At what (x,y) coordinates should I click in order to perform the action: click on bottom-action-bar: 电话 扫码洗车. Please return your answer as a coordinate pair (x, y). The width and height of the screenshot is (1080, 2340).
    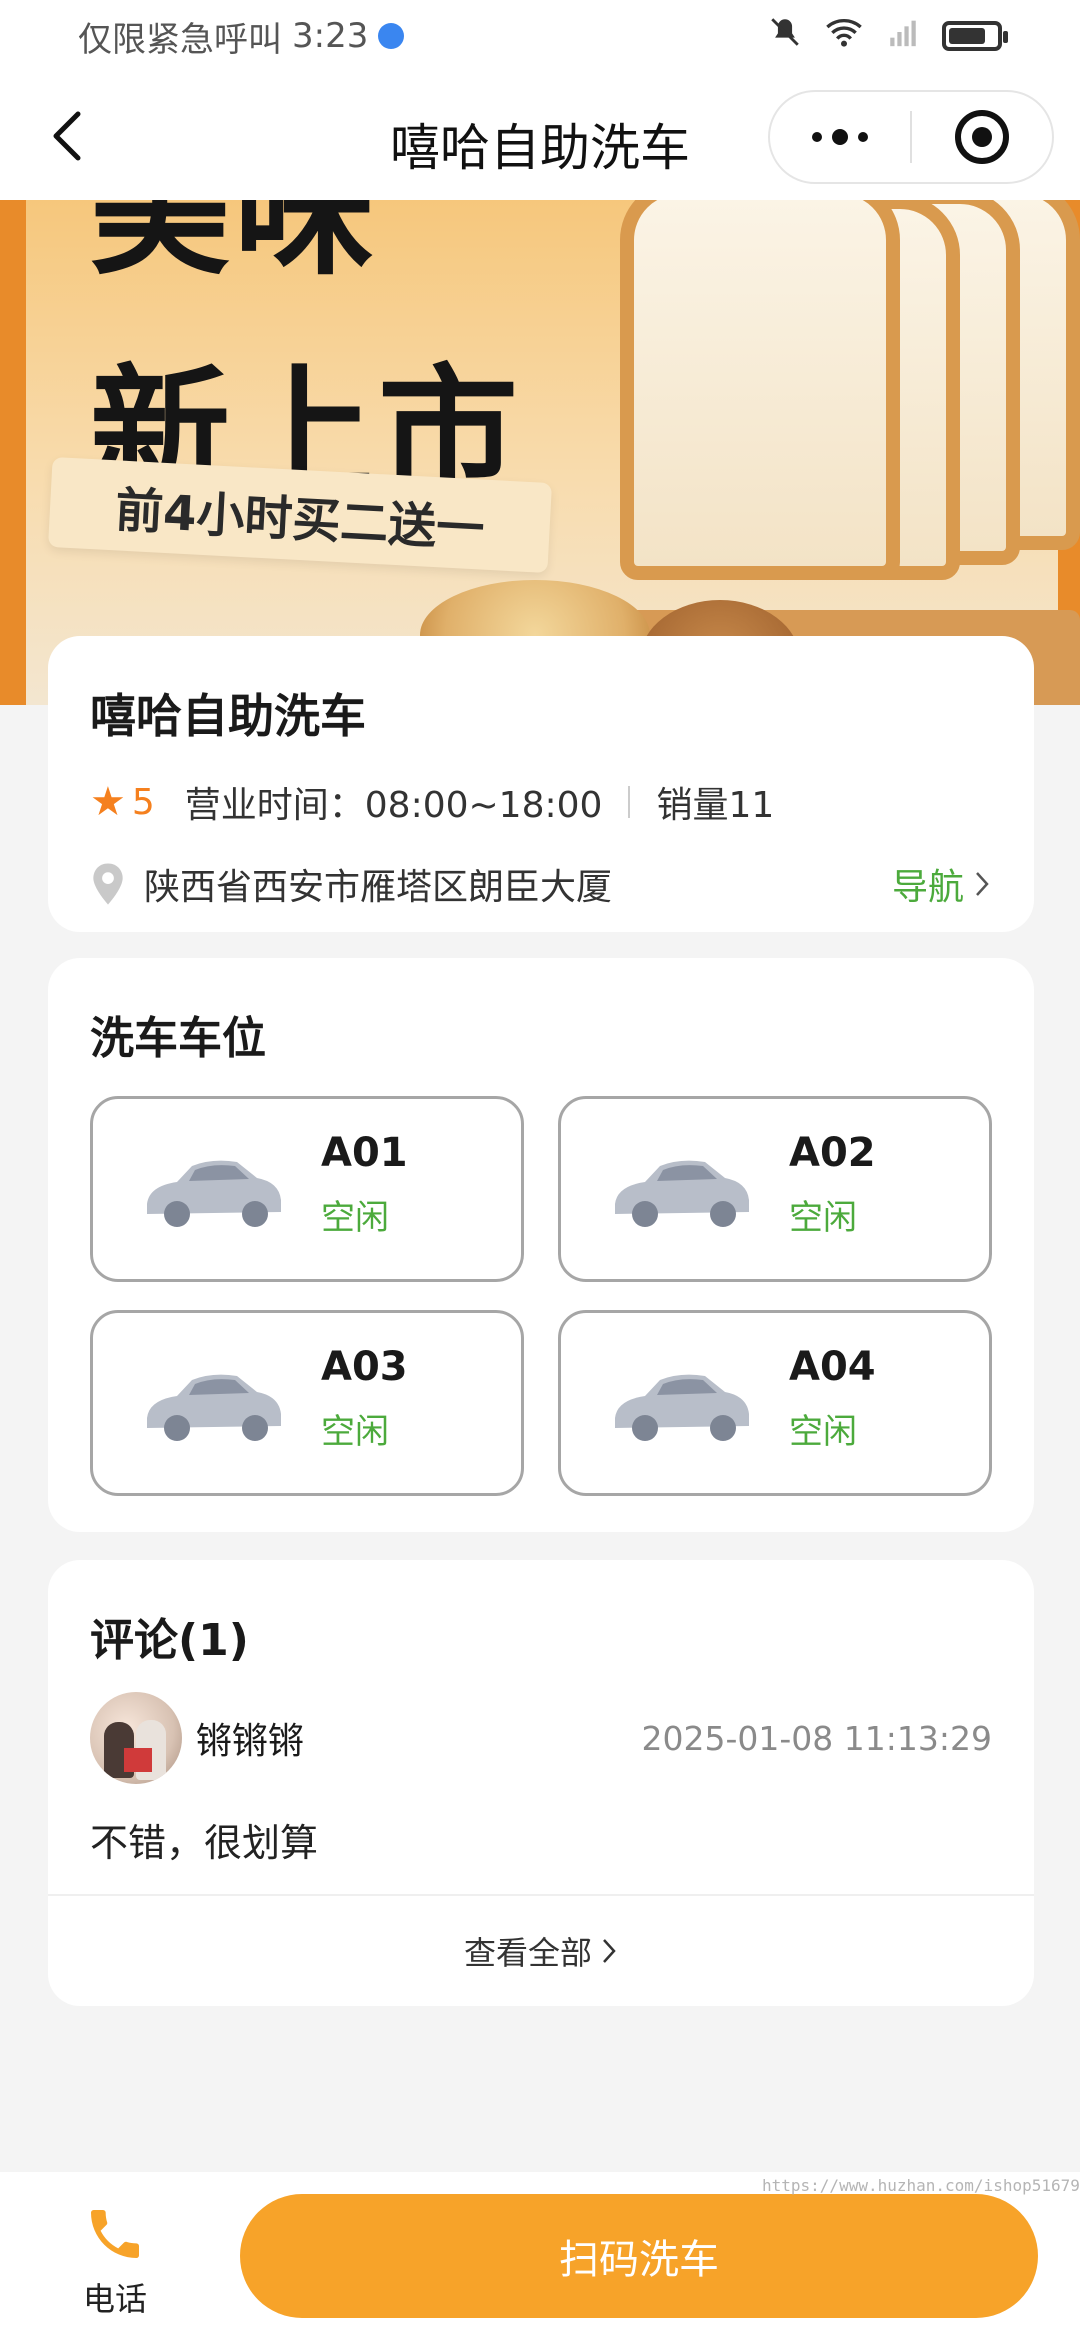
    Looking at the image, I should click on (540, 2256).